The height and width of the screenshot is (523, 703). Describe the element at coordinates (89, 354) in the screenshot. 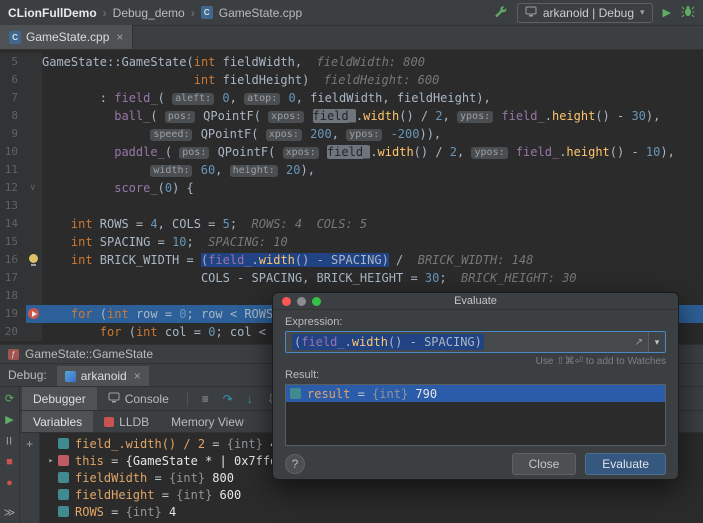

I see `current-function-breadcrumb: GameState::GameState` at that location.